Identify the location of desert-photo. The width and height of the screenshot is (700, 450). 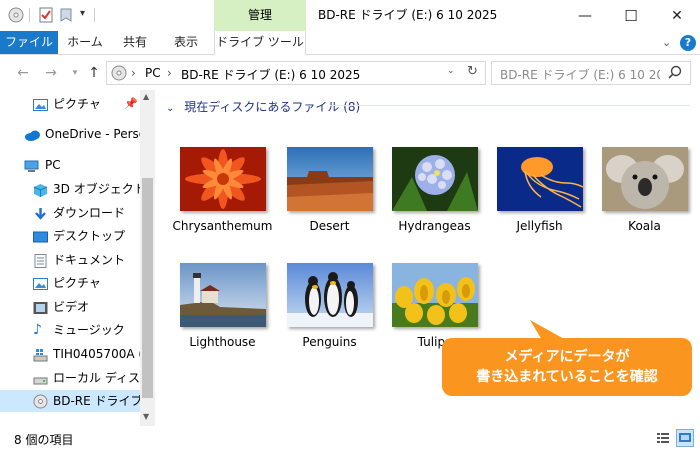
(330, 179).